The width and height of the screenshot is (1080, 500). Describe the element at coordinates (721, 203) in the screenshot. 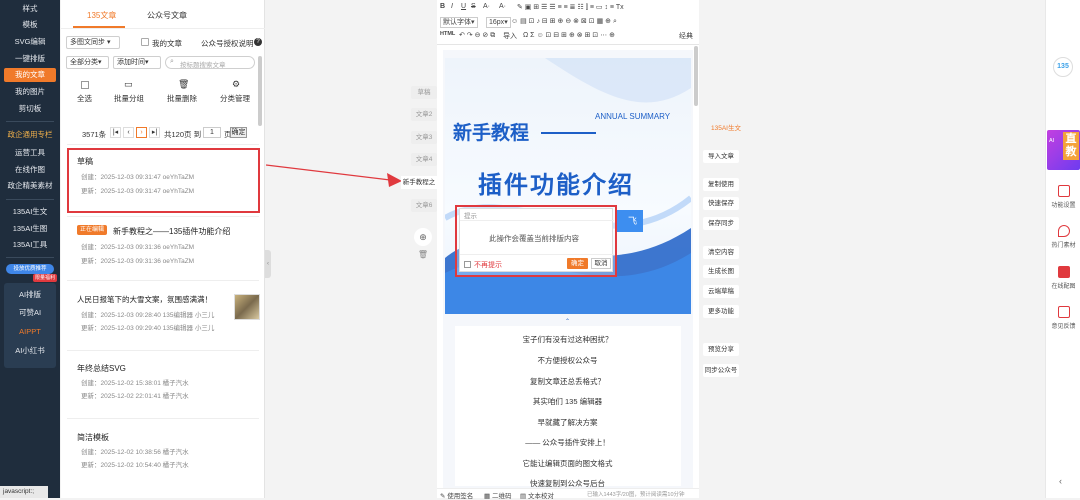

I see `quick-save-button: 快速保存` at that location.